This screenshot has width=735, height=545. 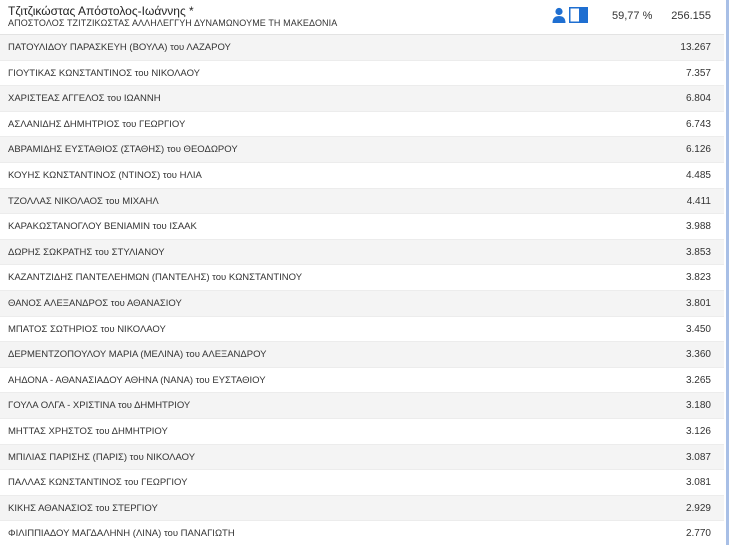 What do you see at coordinates (98, 483) in the screenshot?
I see `candidate-name: ΠΑΛΛΑΣ ΚΩΝΣΤΑΝΤΙΝΟΣ του ΓΕΩΡΓΙΟΥ` at bounding box center [98, 483].